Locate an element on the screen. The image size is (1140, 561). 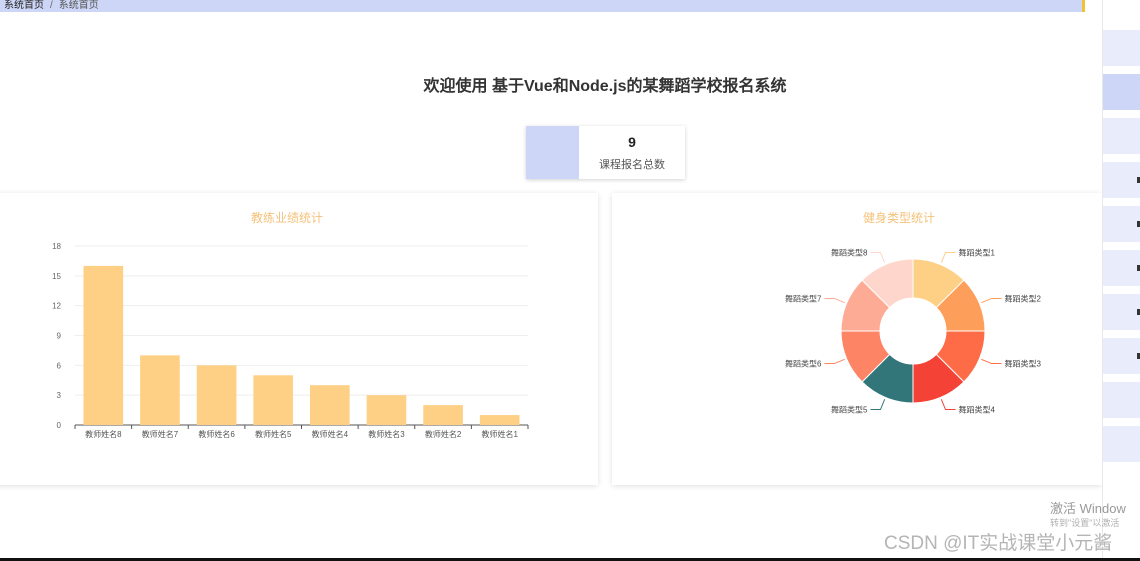
x-tick-label: 教师姓名3 is located at coordinates (386, 434).